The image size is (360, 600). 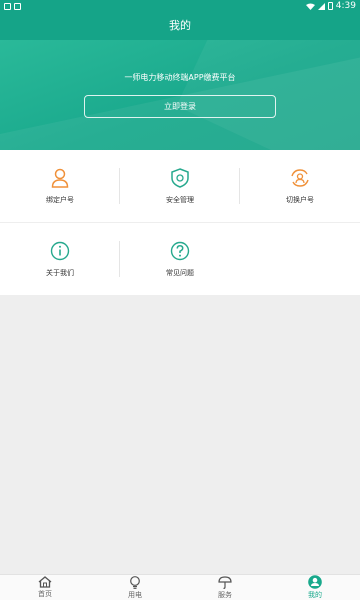 I want to click on tab-label: 我的, so click(x=315, y=595).